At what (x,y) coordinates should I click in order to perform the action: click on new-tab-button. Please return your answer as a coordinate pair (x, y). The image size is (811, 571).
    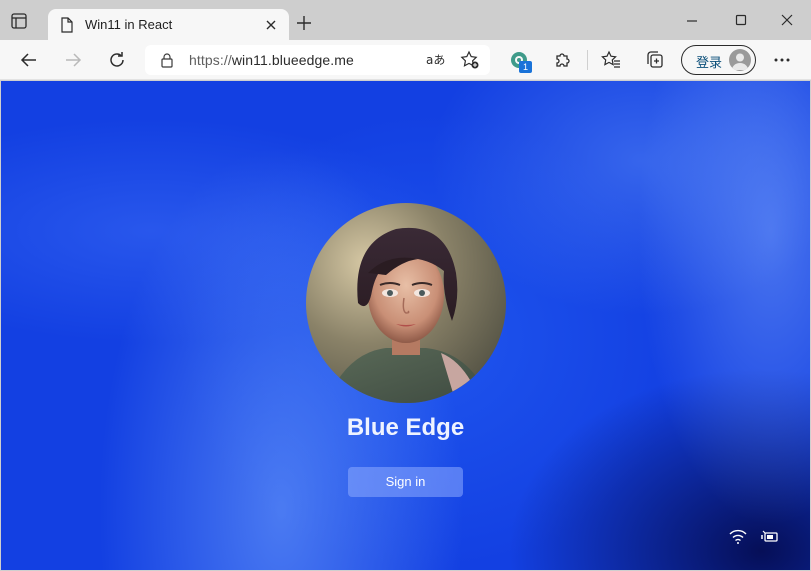
    Looking at the image, I should click on (304, 23).